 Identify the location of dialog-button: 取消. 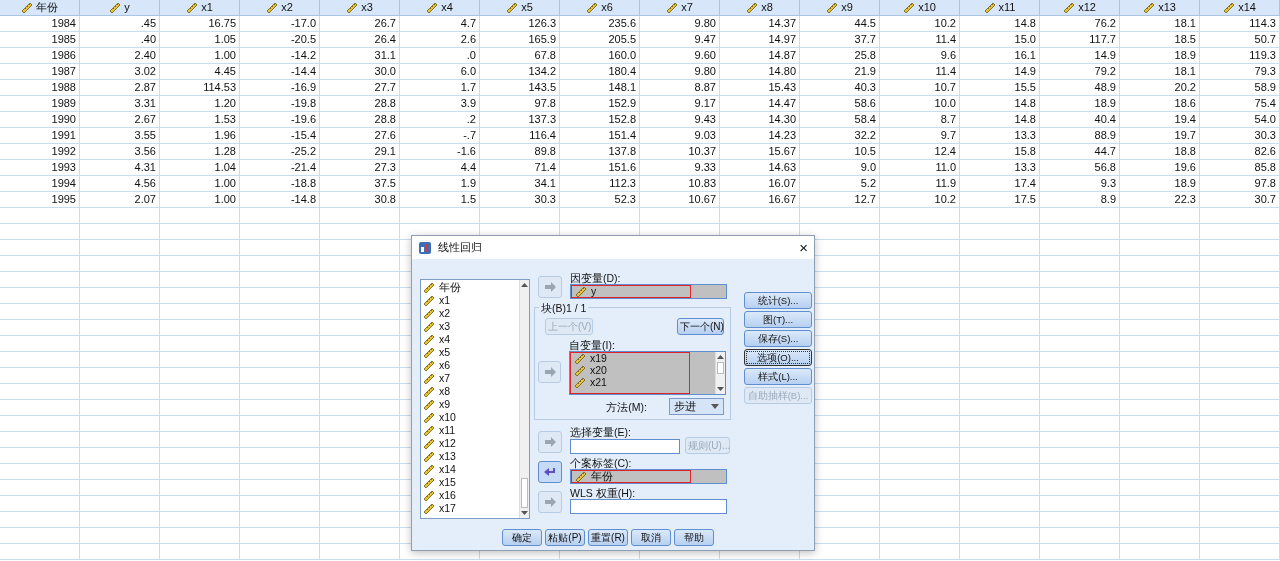
(651, 537).